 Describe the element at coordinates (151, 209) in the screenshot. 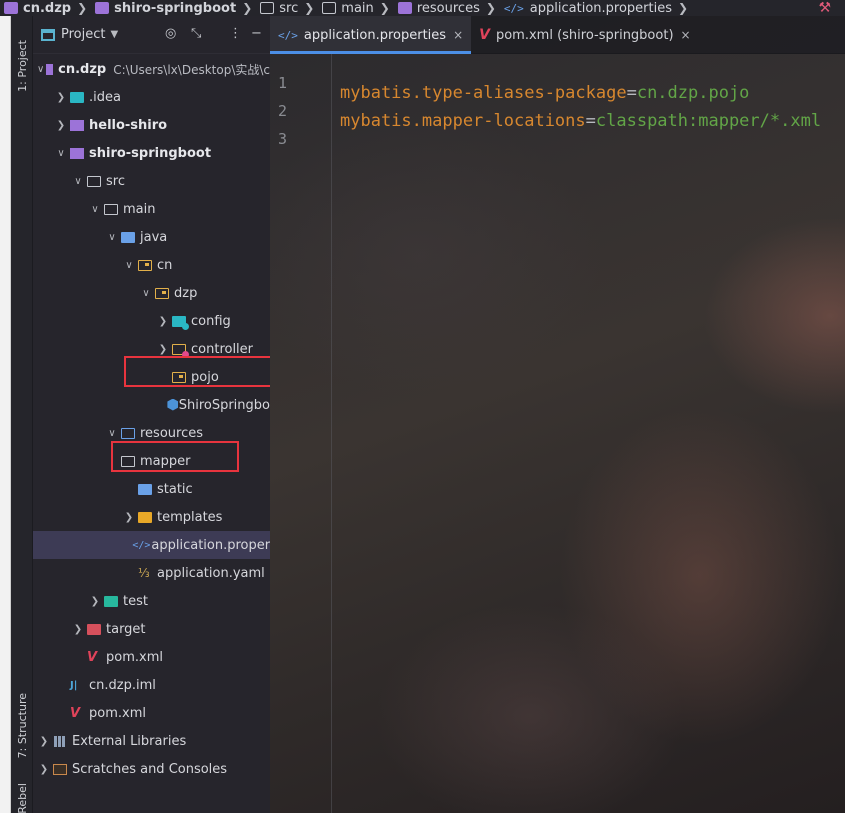

I see `tree-item-main: ∨ main` at that location.